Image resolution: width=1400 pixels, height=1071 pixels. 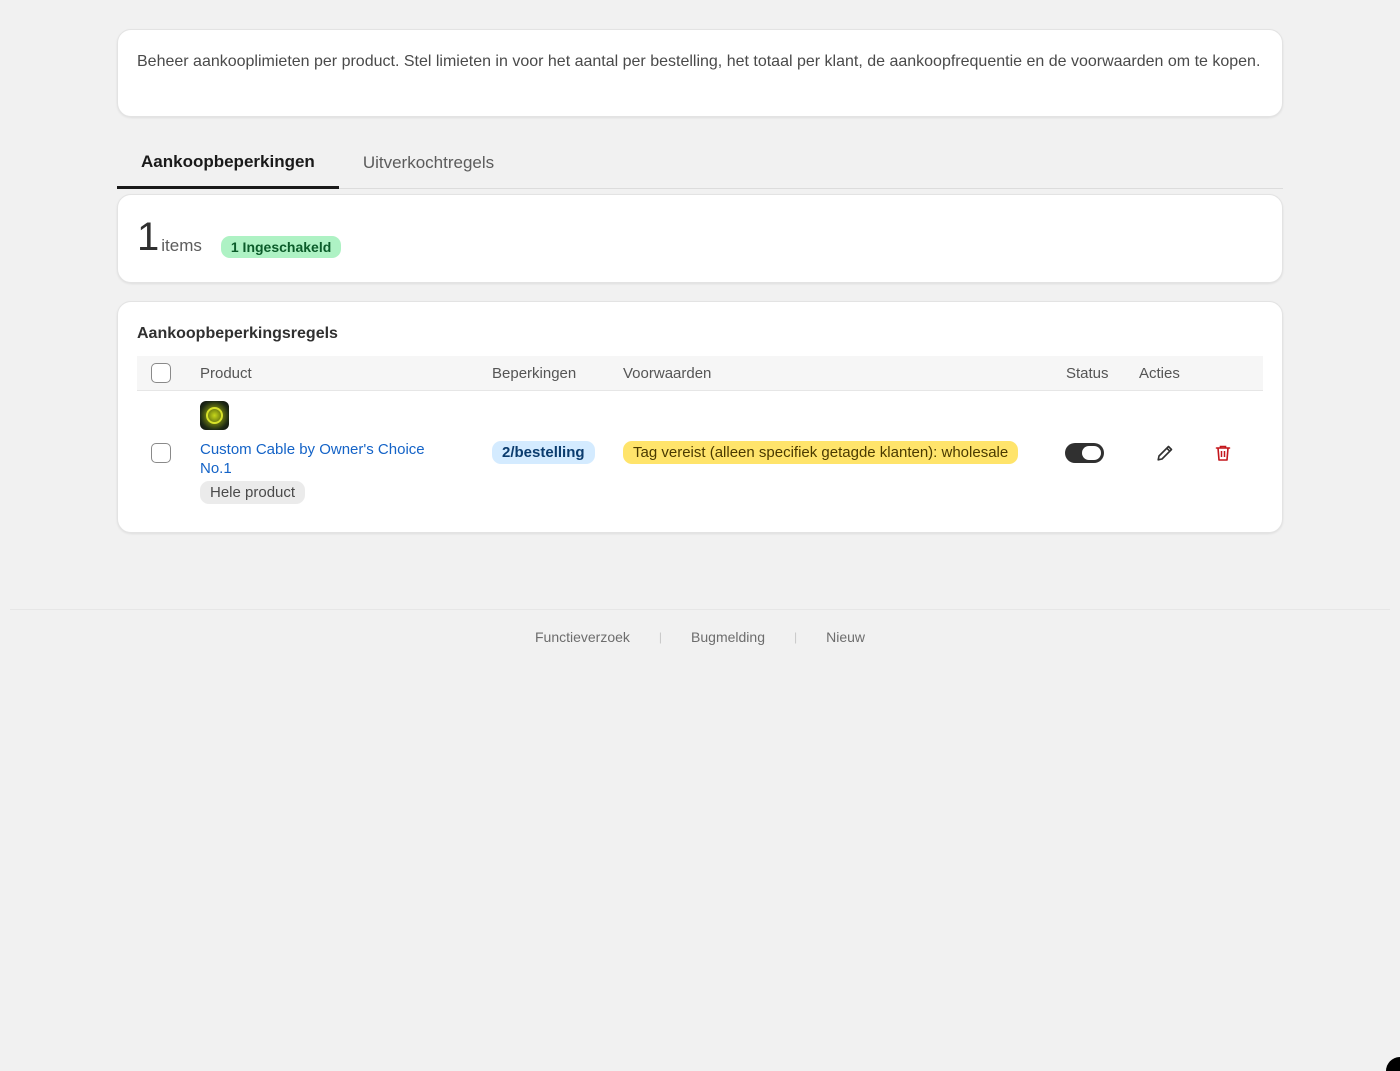 What do you see at coordinates (1091, 453) in the screenshot?
I see `toggle-knob` at bounding box center [1091, 453].